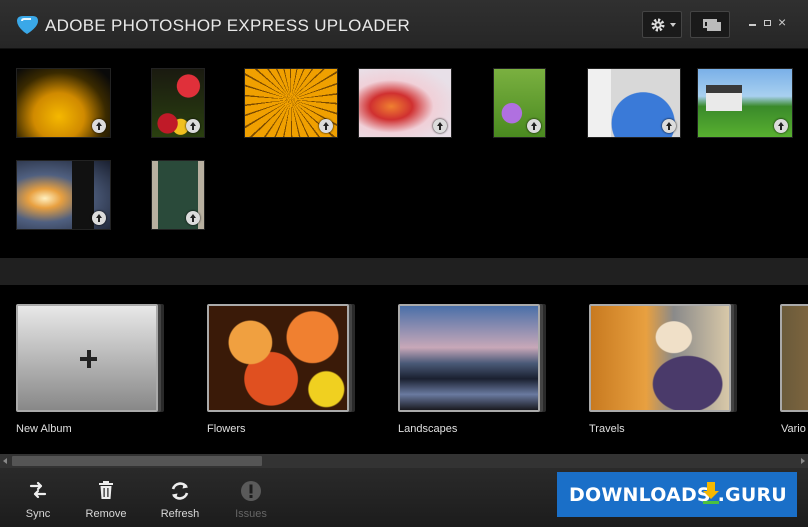 This screenshot has height=527, width=808. What do you see at coordinates (404, 461) in the screenshot?
I see `horizontal-scrollbar` at bounding box center [404, 461].